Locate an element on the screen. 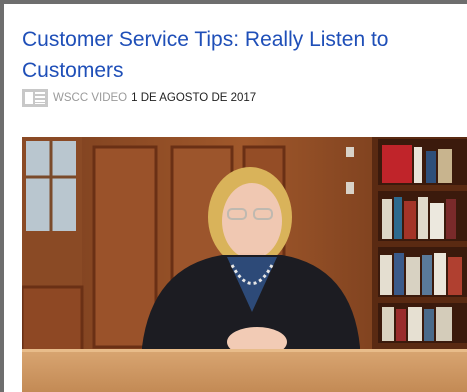  category-link: WSCC VIDEO is located at coordinates (90, 98).